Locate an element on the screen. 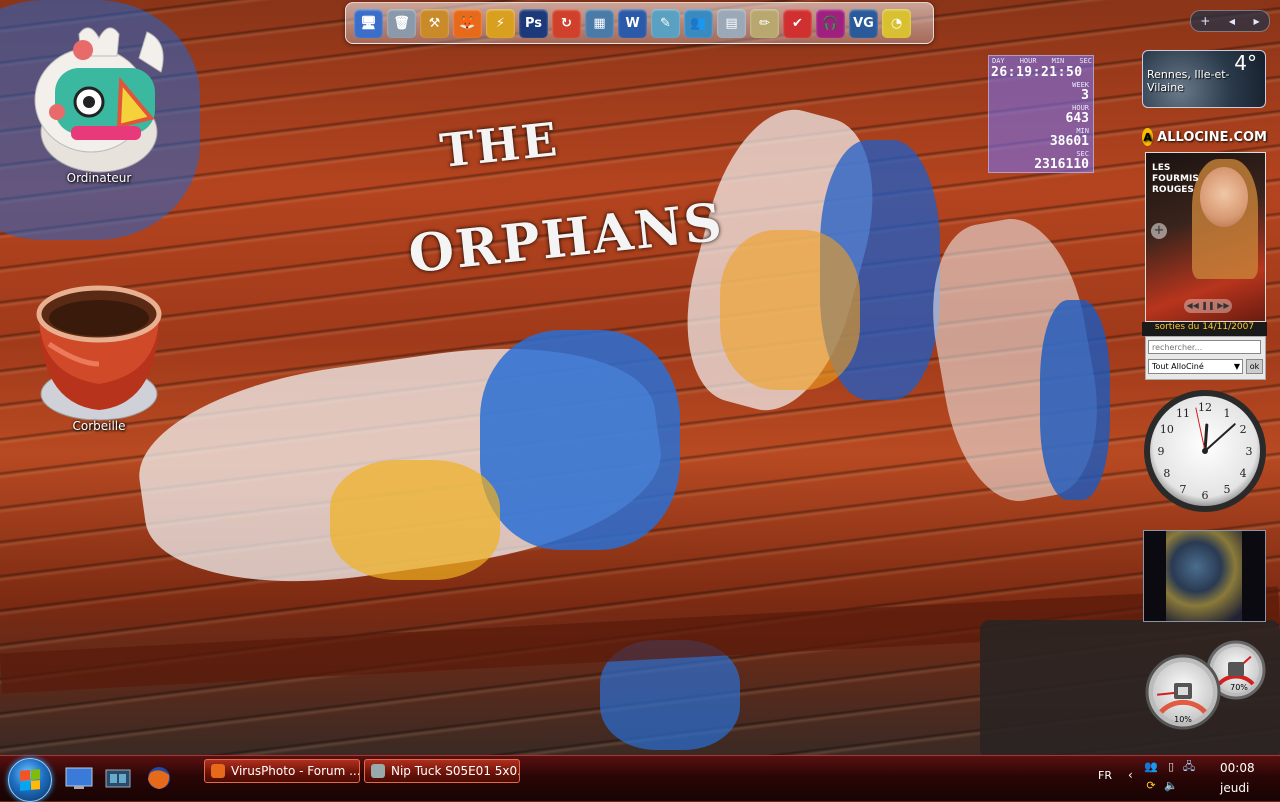  clock-number: 2 is located at coordinates (1243, 429).